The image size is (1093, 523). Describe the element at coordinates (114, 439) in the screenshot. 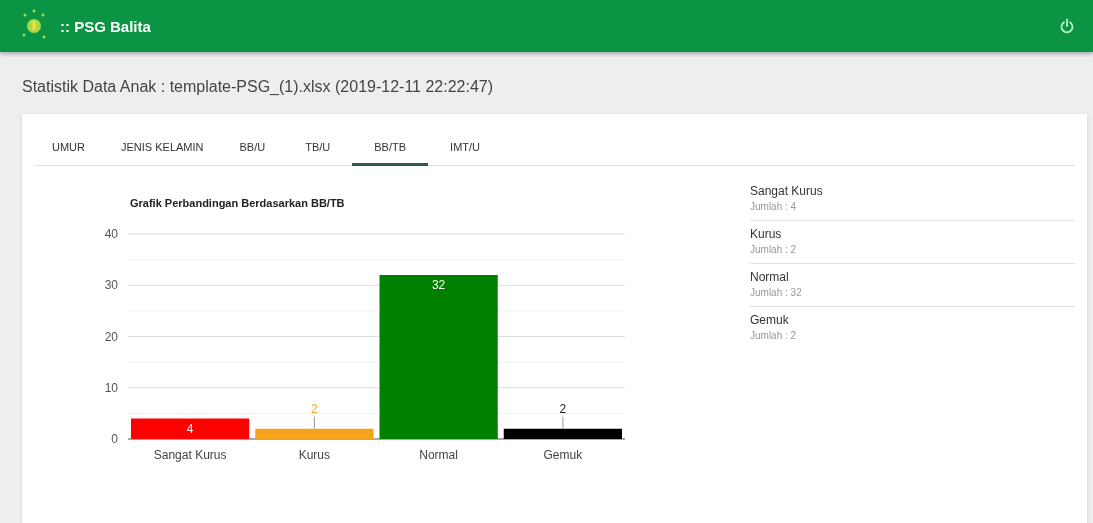

I see `y-tick-label: 0` at that location.